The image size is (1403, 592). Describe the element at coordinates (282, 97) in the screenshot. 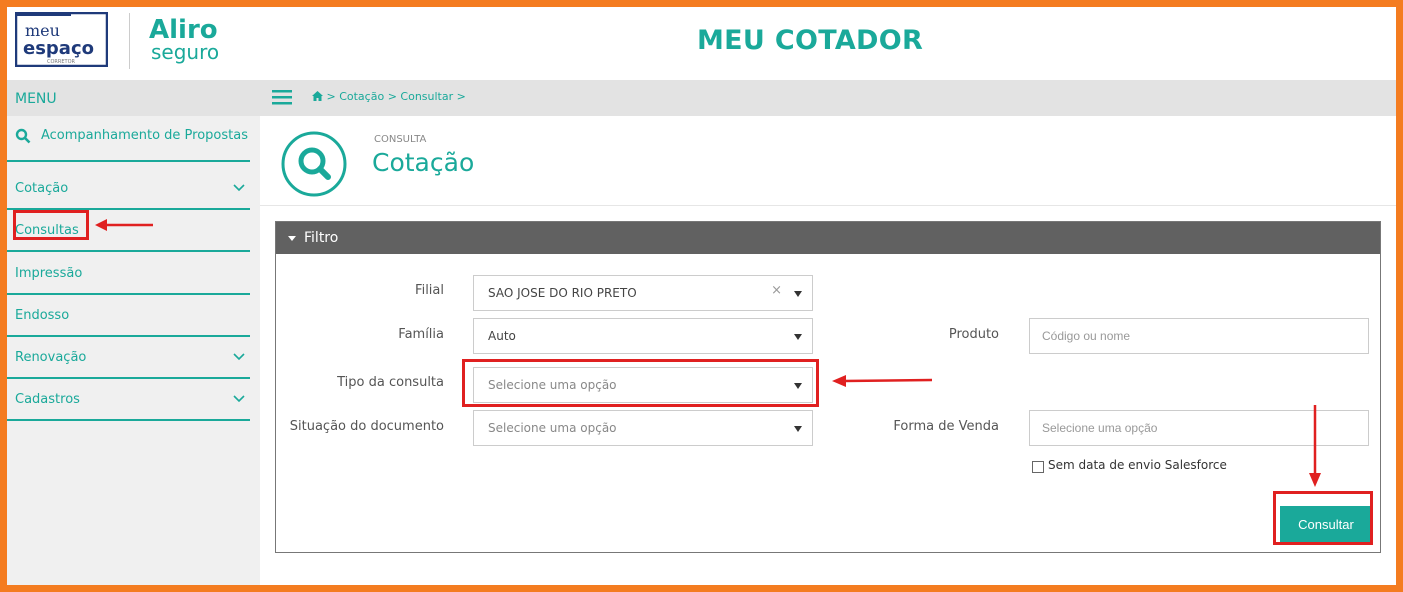

I see `hamburger-menu-icon` at that location.